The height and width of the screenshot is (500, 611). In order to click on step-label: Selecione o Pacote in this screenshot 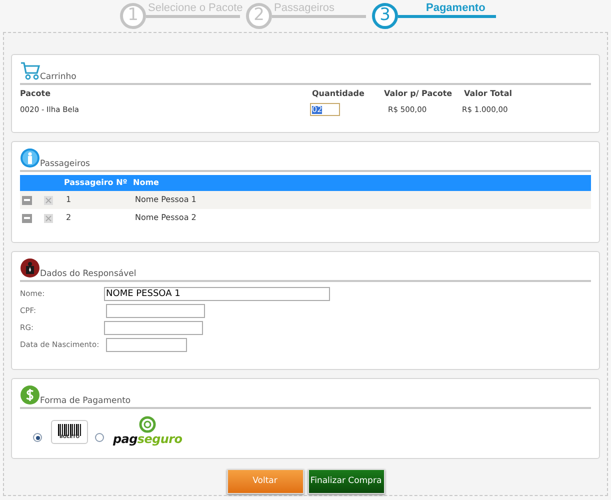, I will do `click(195, 8)`.